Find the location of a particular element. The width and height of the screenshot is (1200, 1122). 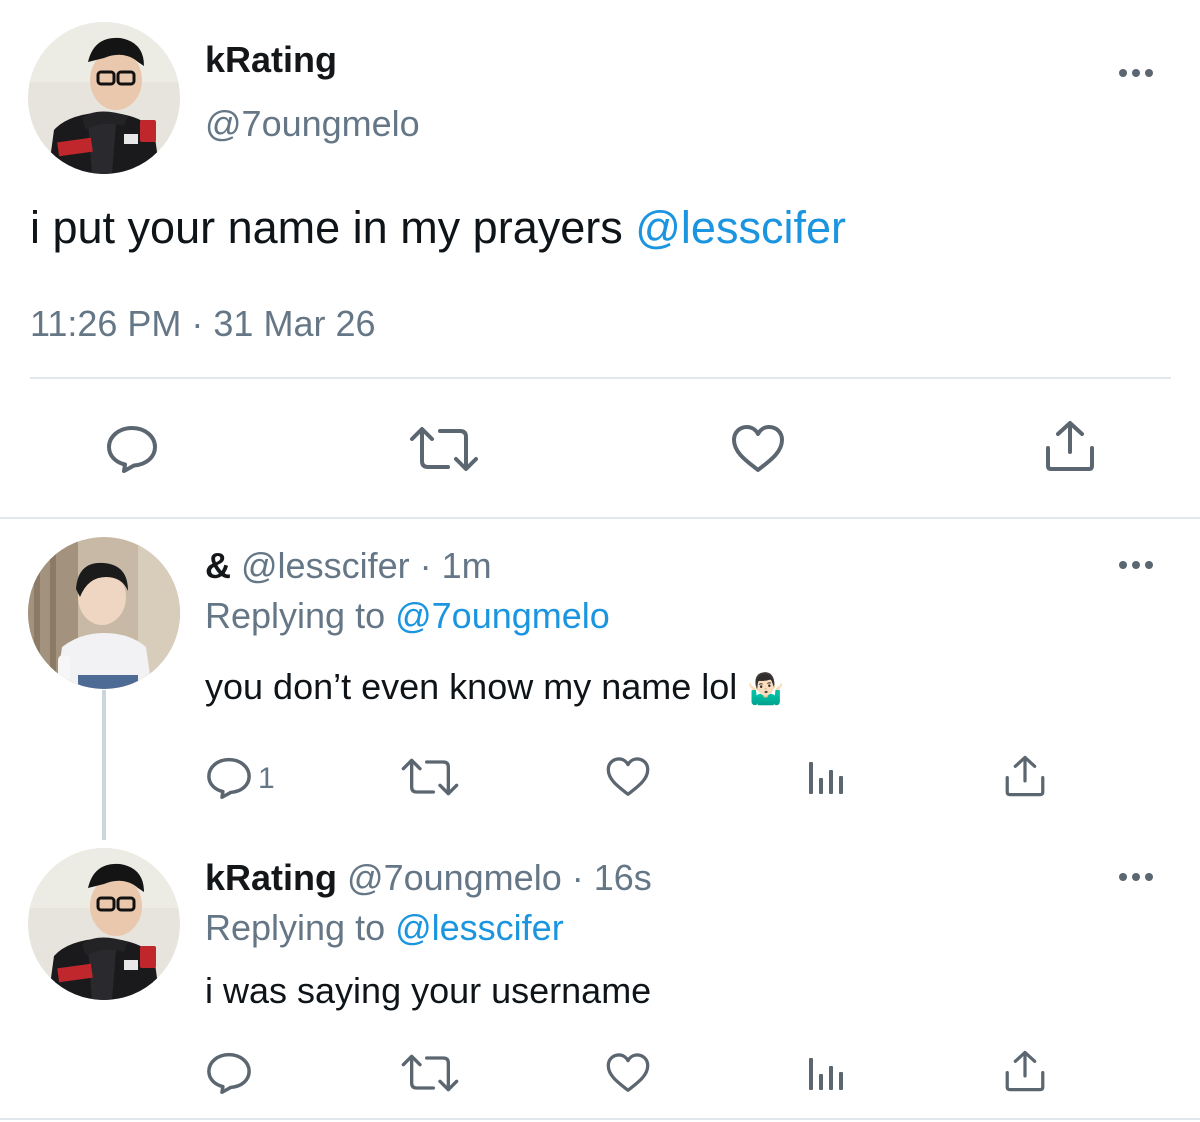

reply-text: you don’t even know my name lol 🤷🏻‍♂️ is located at coordinates (495, 688).